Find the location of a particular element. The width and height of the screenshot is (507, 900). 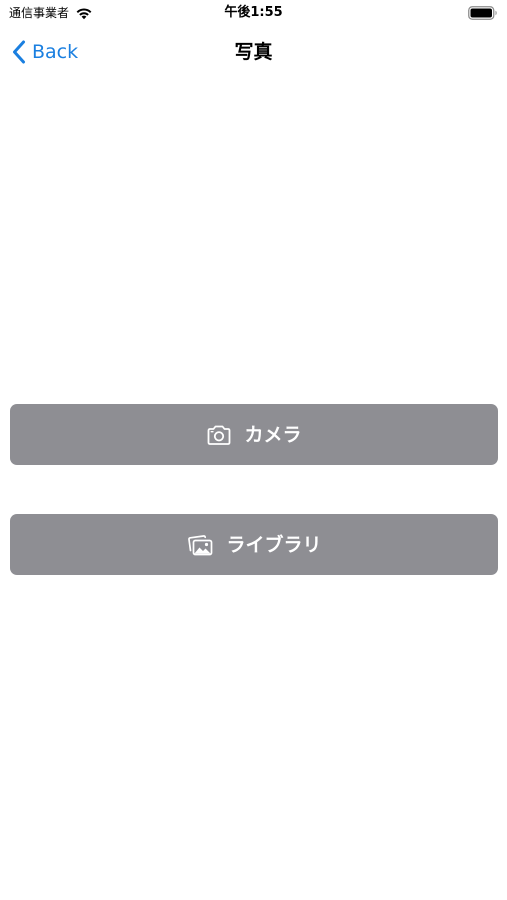

battery-full-icon is located at coordinates (482, 13).